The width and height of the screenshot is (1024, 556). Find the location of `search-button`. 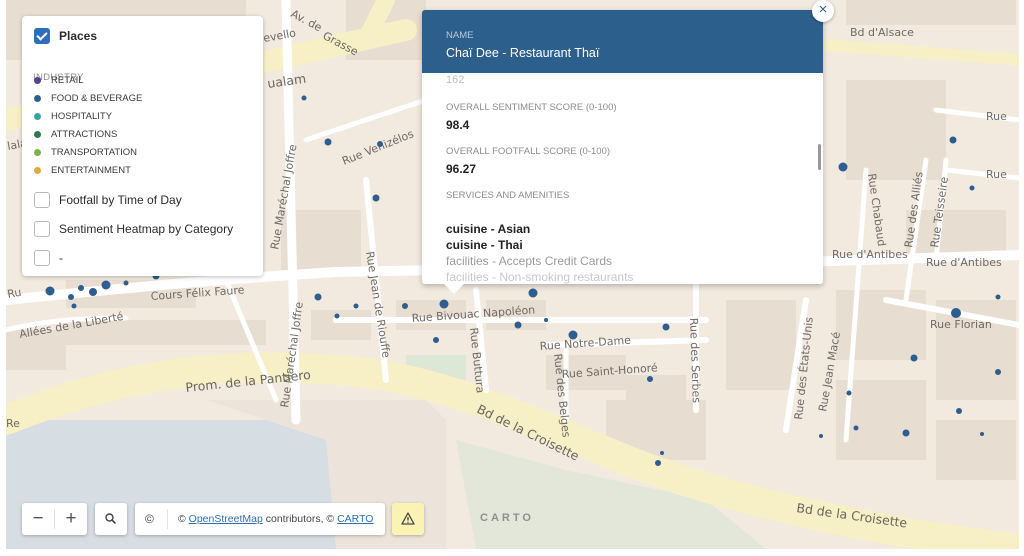

search-button is located at coordinates (111, 519).